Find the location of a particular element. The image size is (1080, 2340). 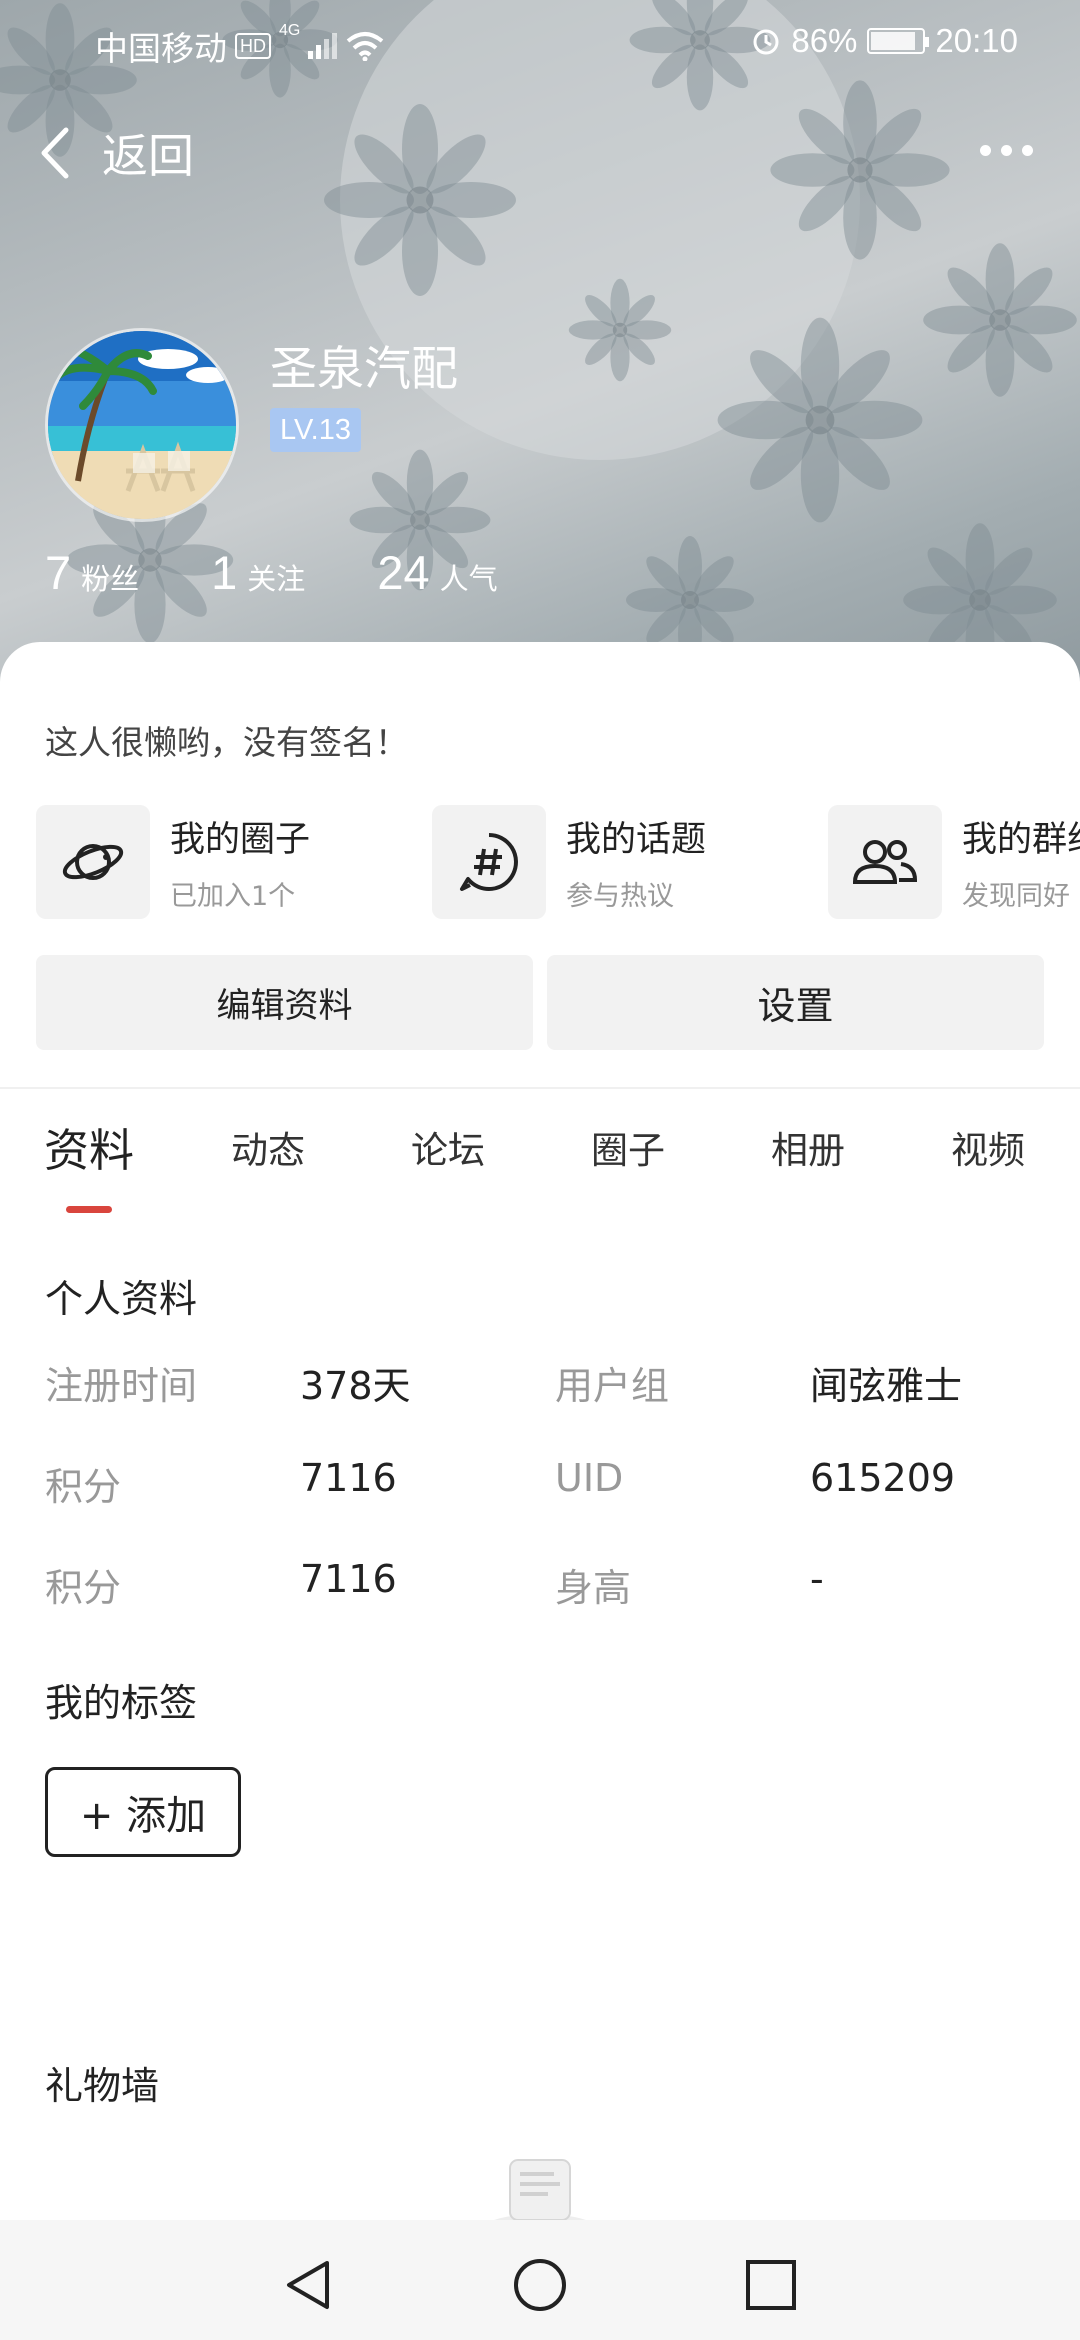

profile-tabs: 资料 动态 论坛 圈子 相册 视频 is located at coordinates (540, 1165).